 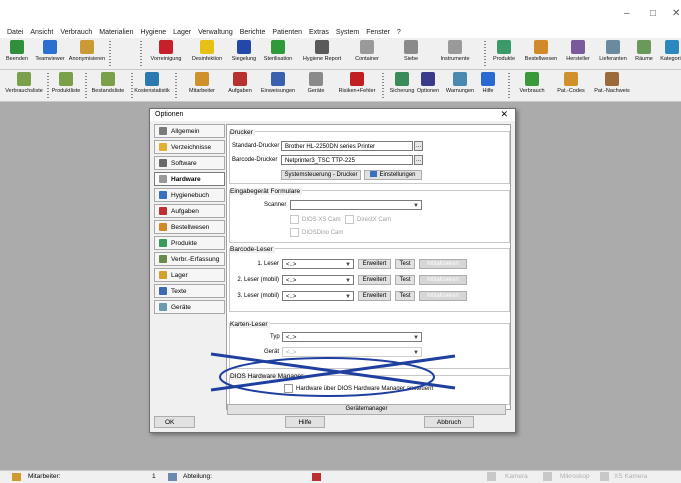 I want to click on microscope-icon, so click(x=547, y=476).